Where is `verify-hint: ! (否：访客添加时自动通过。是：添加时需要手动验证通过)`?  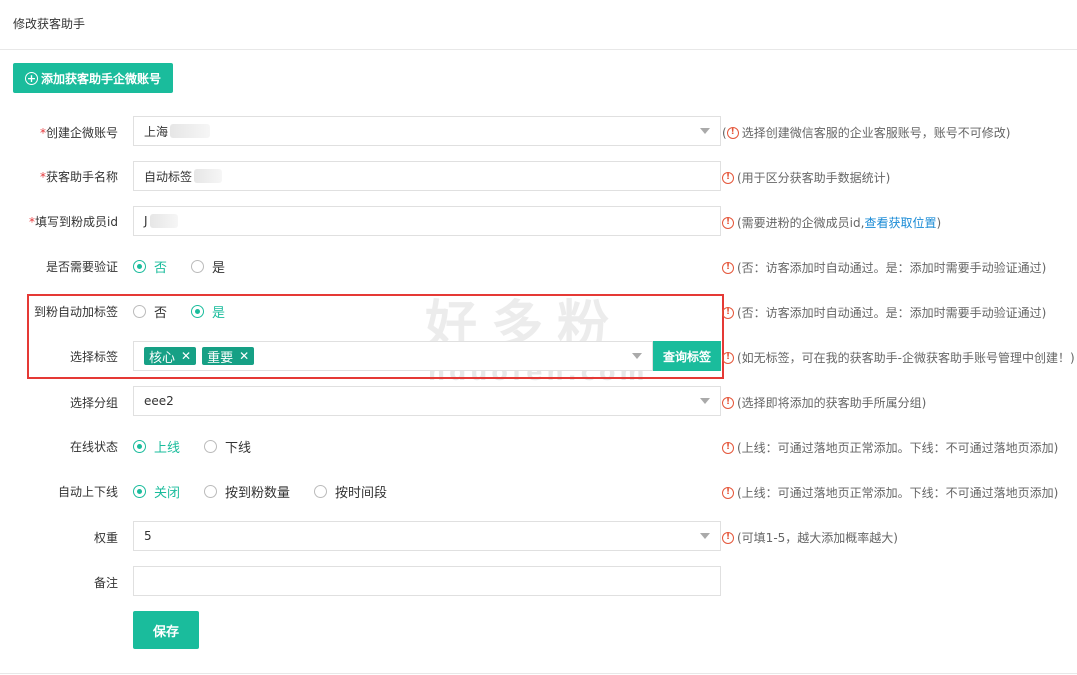 verify-hint: ! (否：访客添加时自动通过。是：添加时需要手动验证通过) is located at coordinates (884, 267).